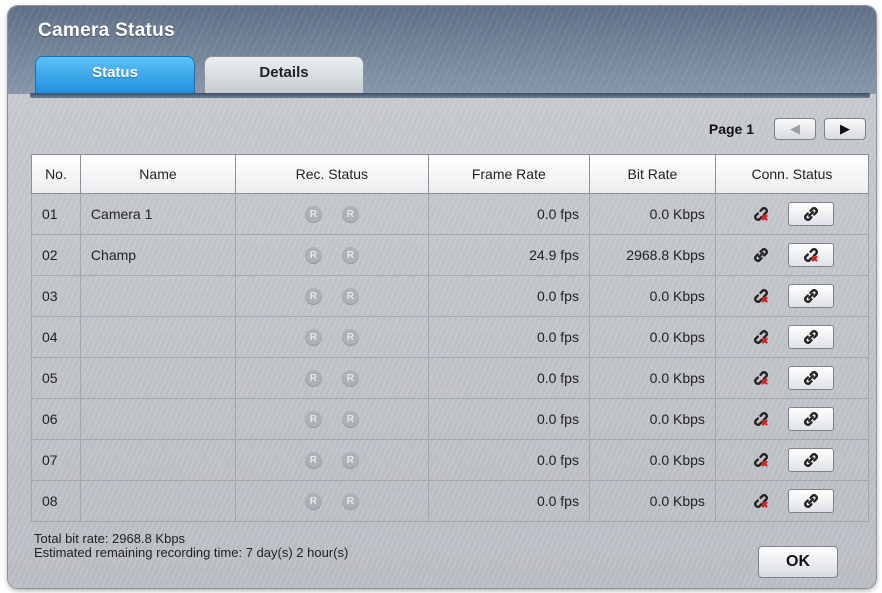  Describe the element at coordinates (56, 378) in the screenshot. I see `cell-no: 05` at that location.